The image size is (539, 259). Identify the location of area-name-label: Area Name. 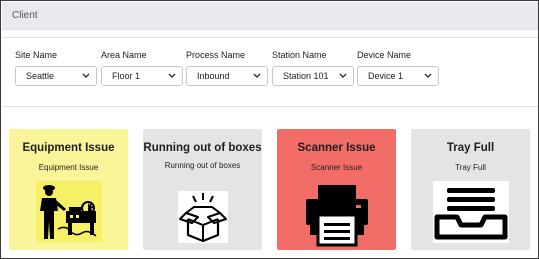
(124, 55).